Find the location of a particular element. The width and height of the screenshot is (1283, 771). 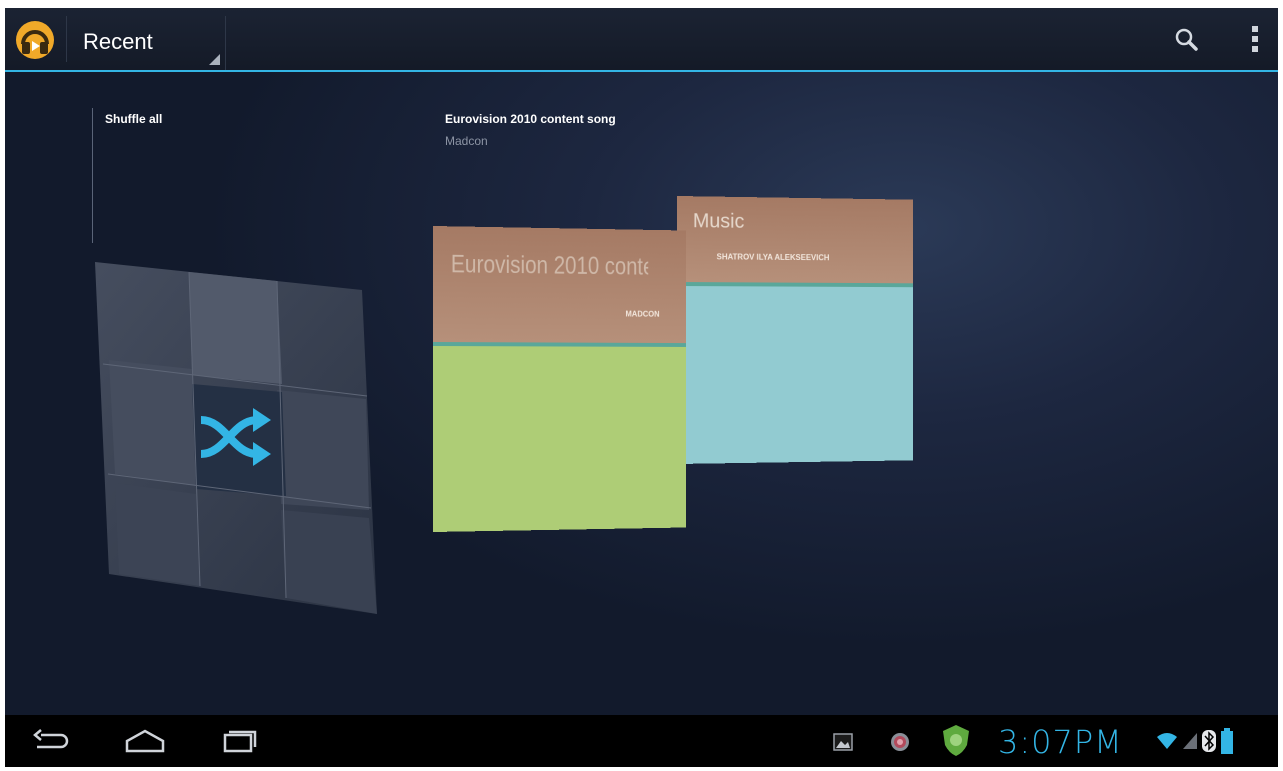

home-button is located at coordinates (145, 741).